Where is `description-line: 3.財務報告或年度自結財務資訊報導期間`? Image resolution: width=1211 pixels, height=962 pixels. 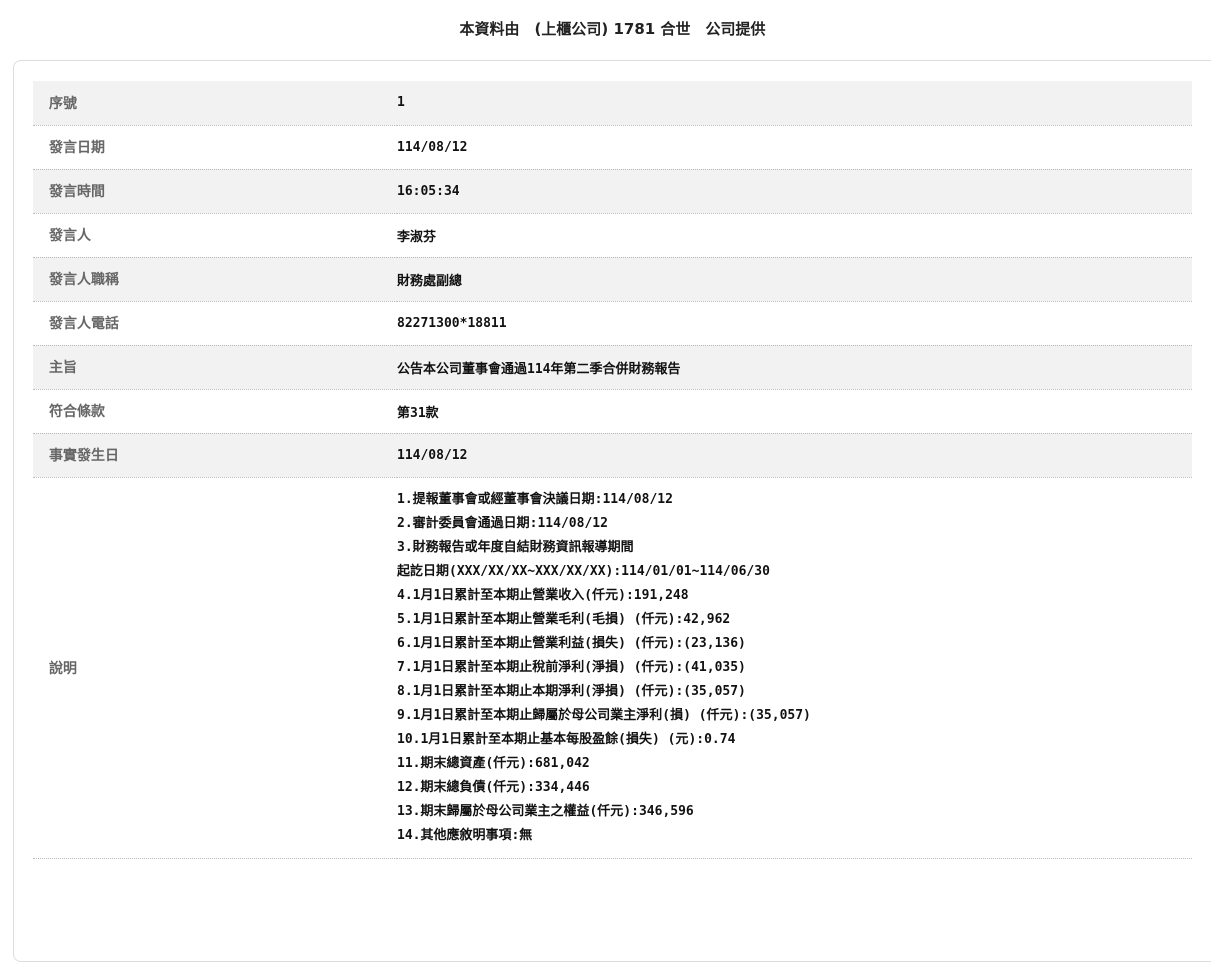
description-line: 3.財務報告或年度自結財務資訊報導期間 is located at coordinates (515, 547).